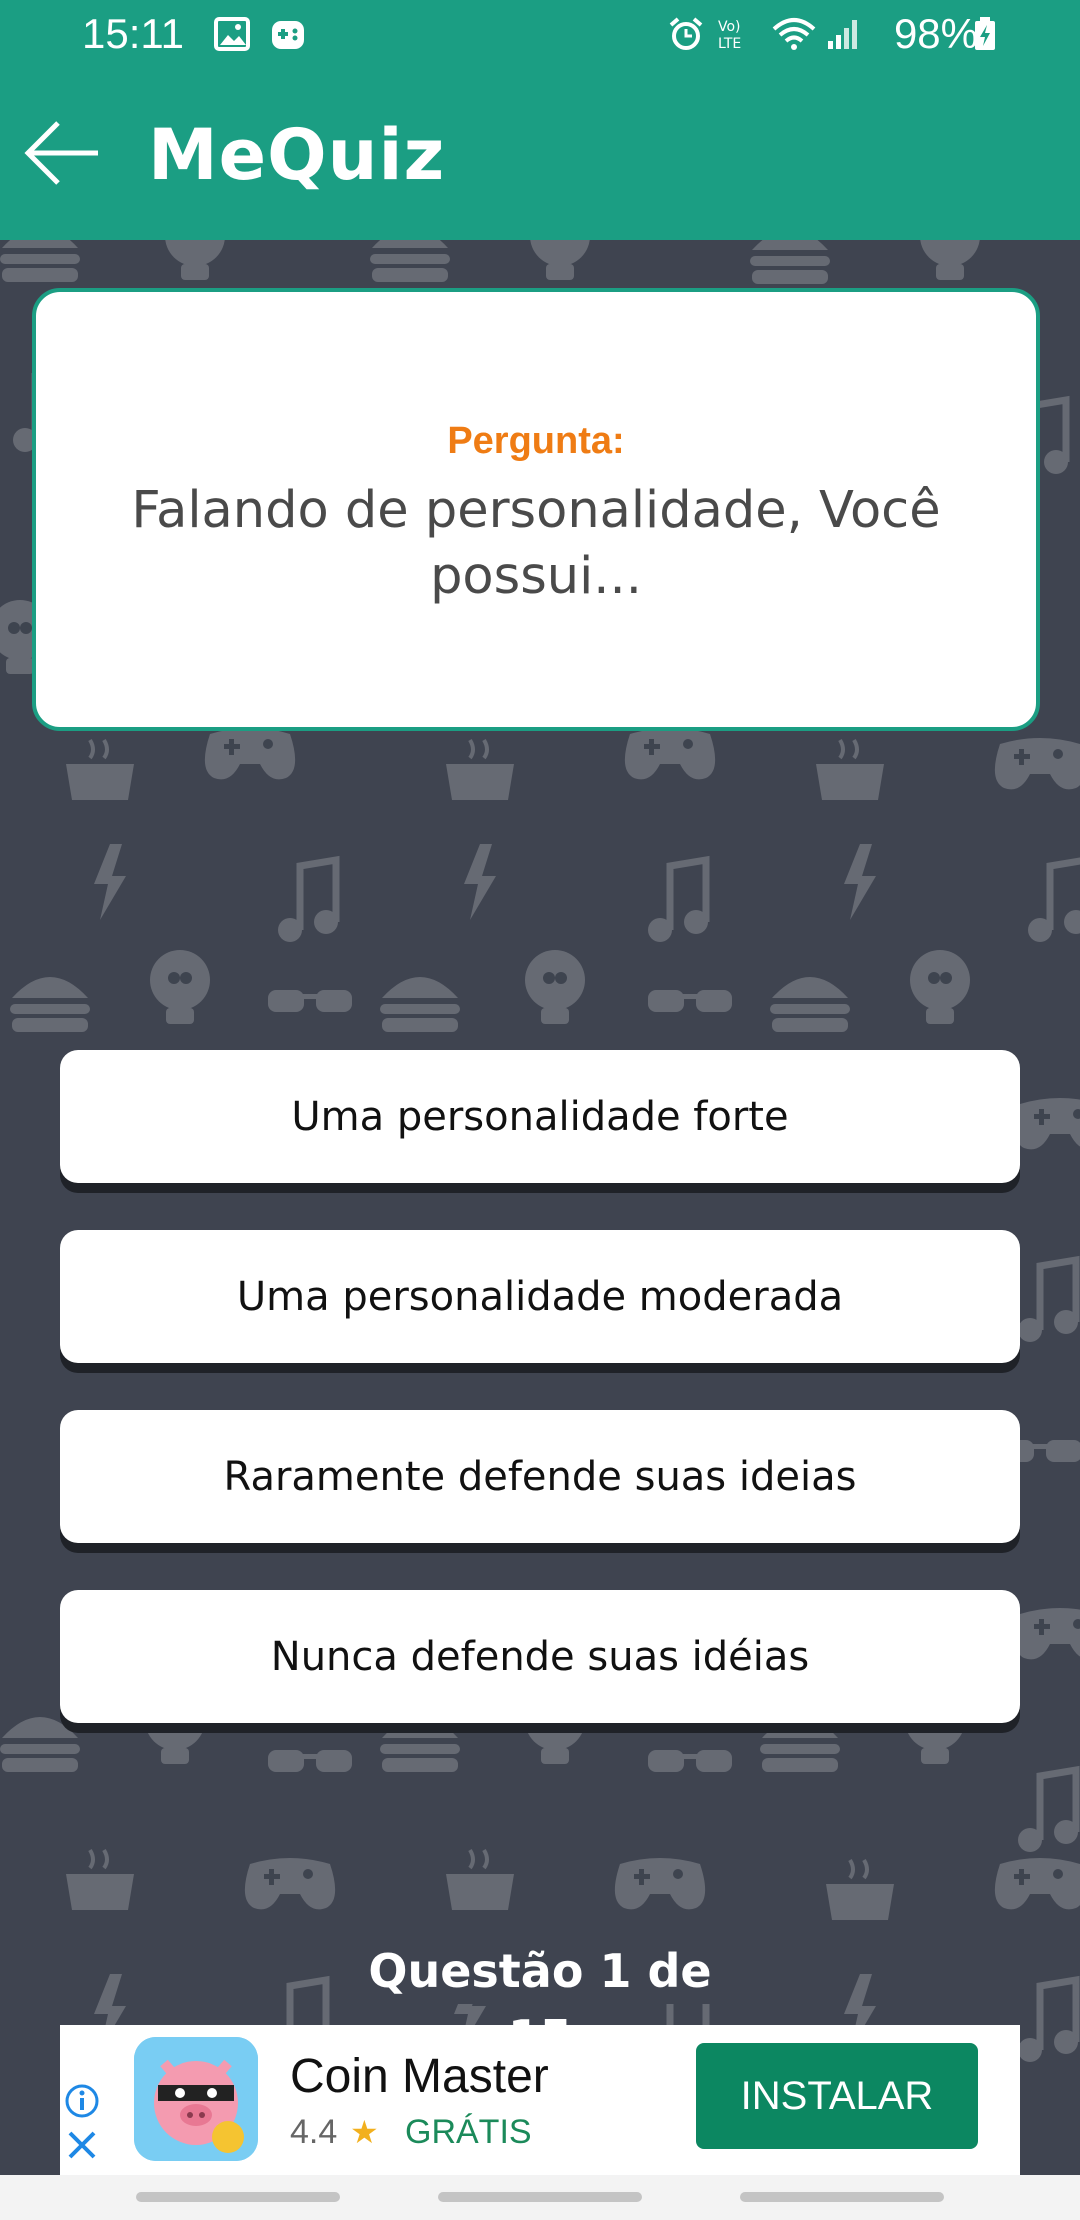 The image size is (1080, 2220). I want to click on svg-text: Vo), so click(729, 27).